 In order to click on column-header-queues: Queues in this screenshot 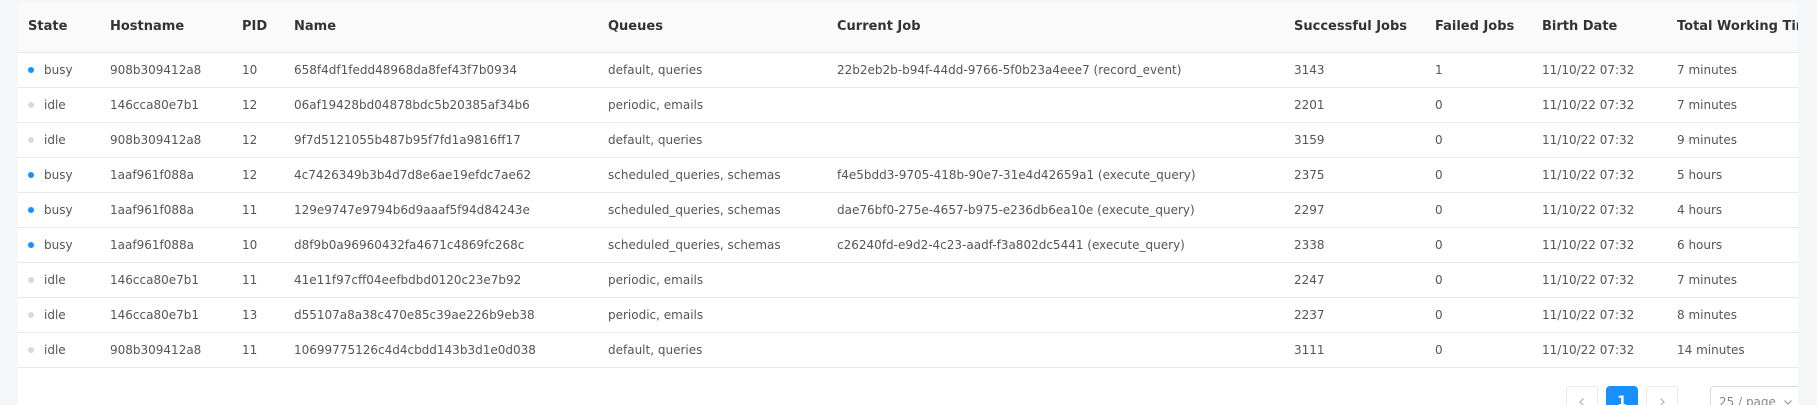, I will do `click(712, 27)`.